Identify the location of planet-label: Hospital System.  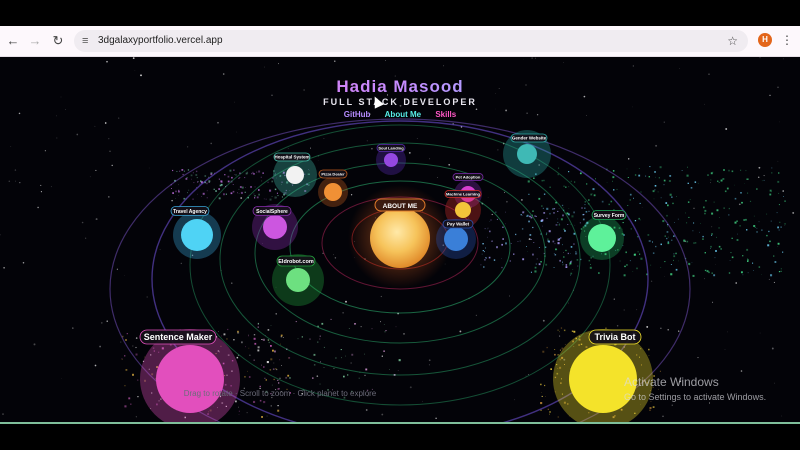
(291, 157).